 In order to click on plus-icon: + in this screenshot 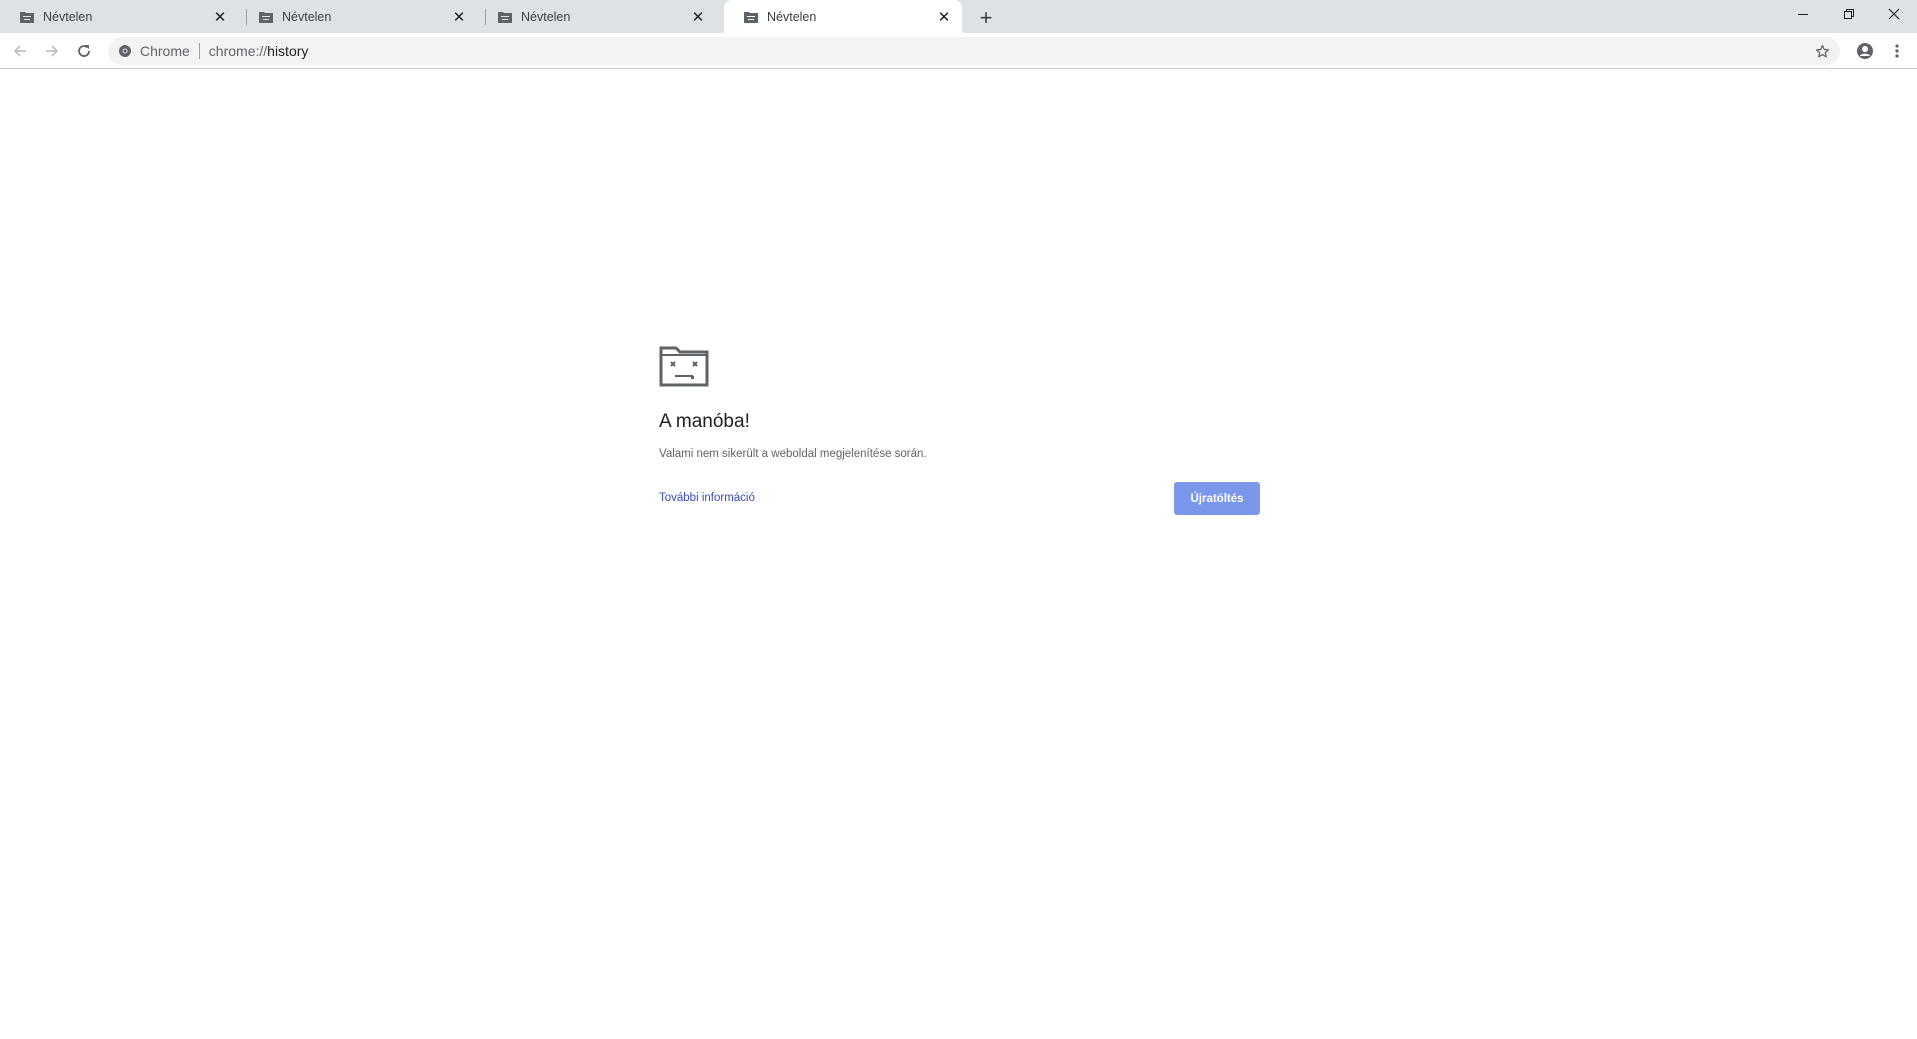, I will do `click(986, 17)`.